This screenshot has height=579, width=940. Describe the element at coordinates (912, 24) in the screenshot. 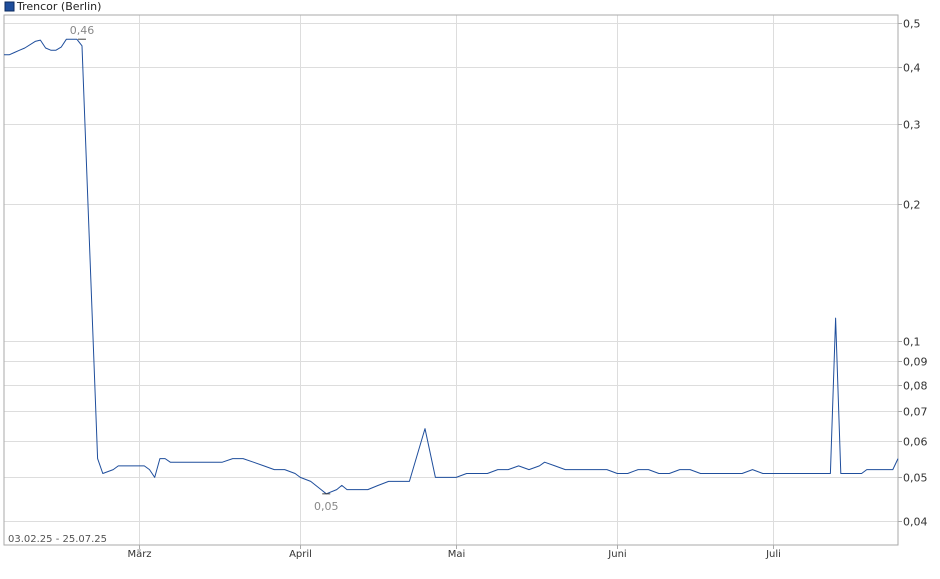

I see `y-tick-label: 0,5` at that location.